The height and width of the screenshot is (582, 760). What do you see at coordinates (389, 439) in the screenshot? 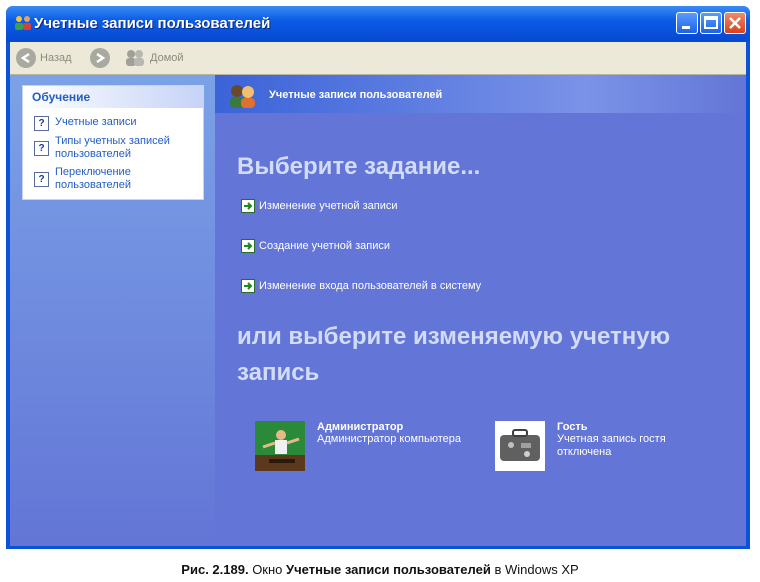
I see `account-description: Администратор компьютера` at bounding box center [389, 439].